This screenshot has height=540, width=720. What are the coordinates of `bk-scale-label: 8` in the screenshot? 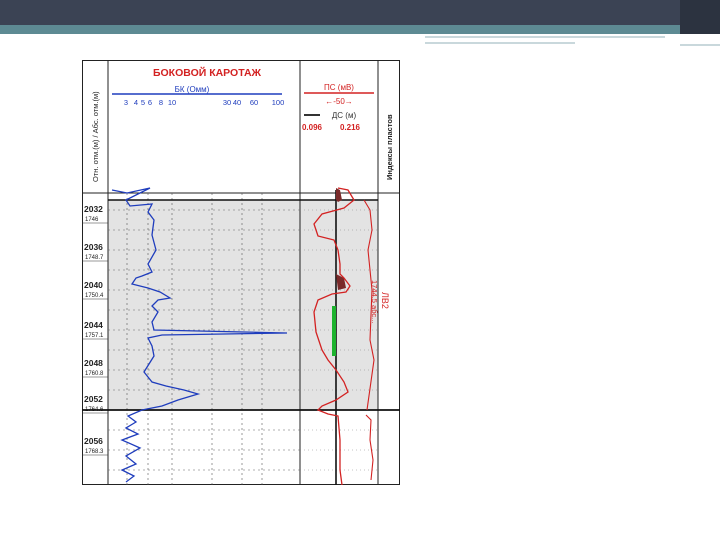 It's located at (161, 102).